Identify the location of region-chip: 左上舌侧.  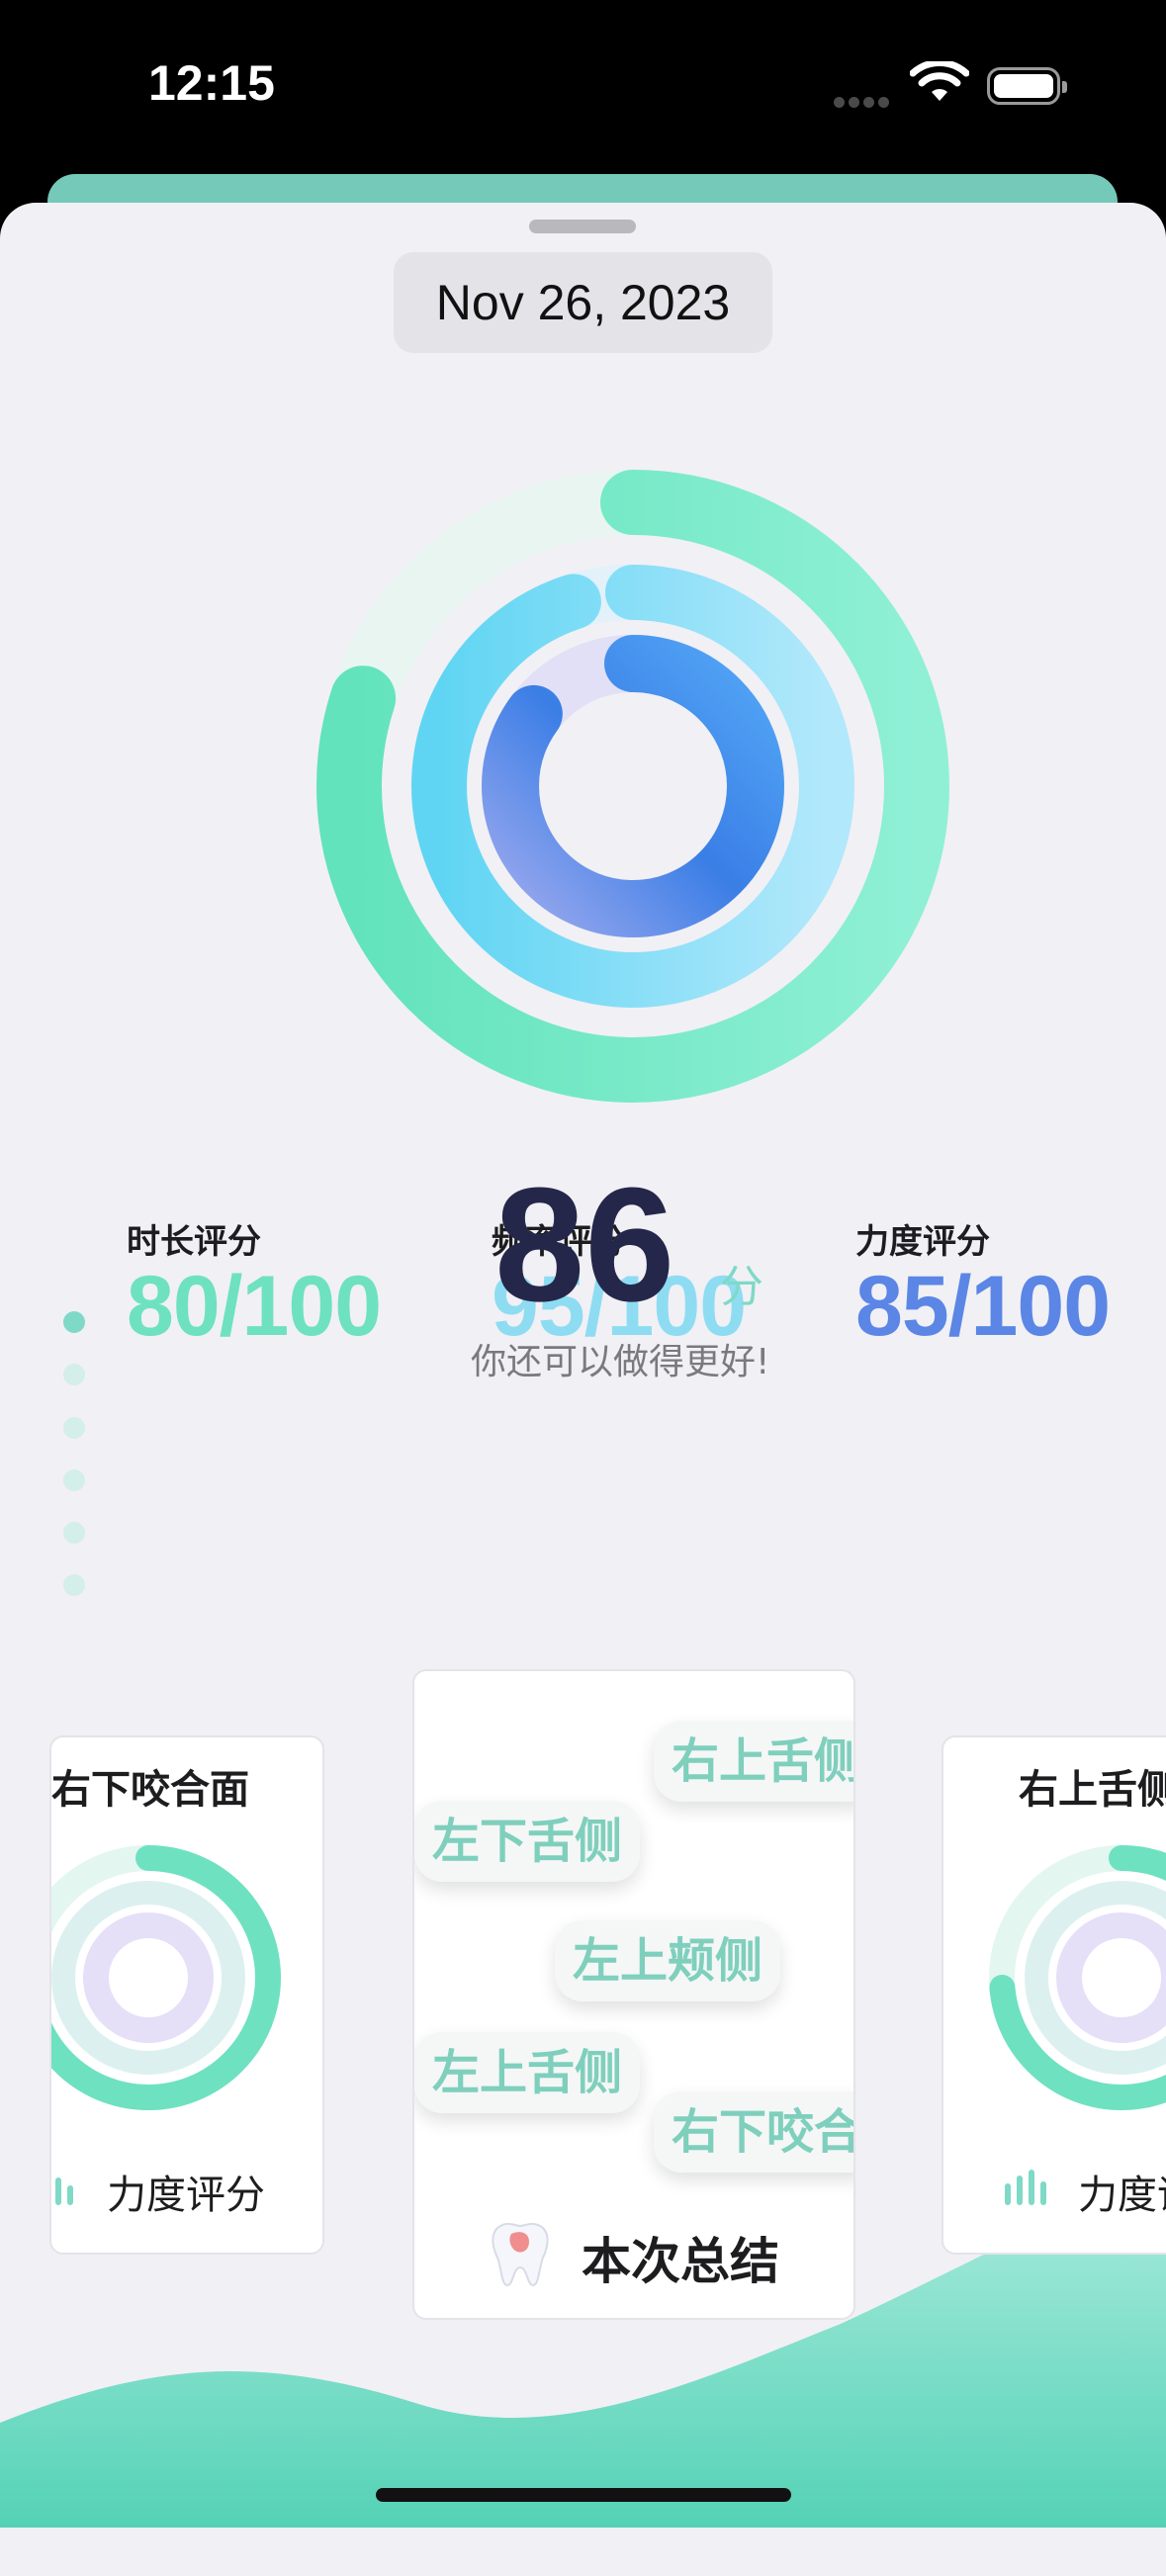
(527, 2072).